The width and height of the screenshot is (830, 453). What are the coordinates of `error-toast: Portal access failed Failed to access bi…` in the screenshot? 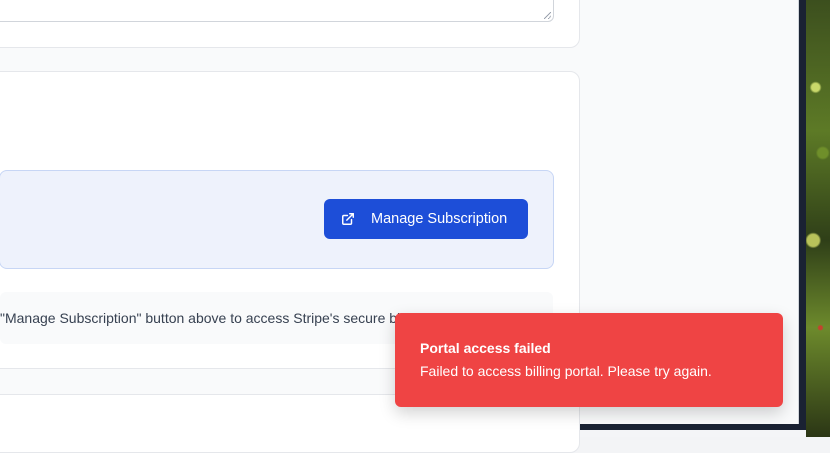 It's located at (589, 360).